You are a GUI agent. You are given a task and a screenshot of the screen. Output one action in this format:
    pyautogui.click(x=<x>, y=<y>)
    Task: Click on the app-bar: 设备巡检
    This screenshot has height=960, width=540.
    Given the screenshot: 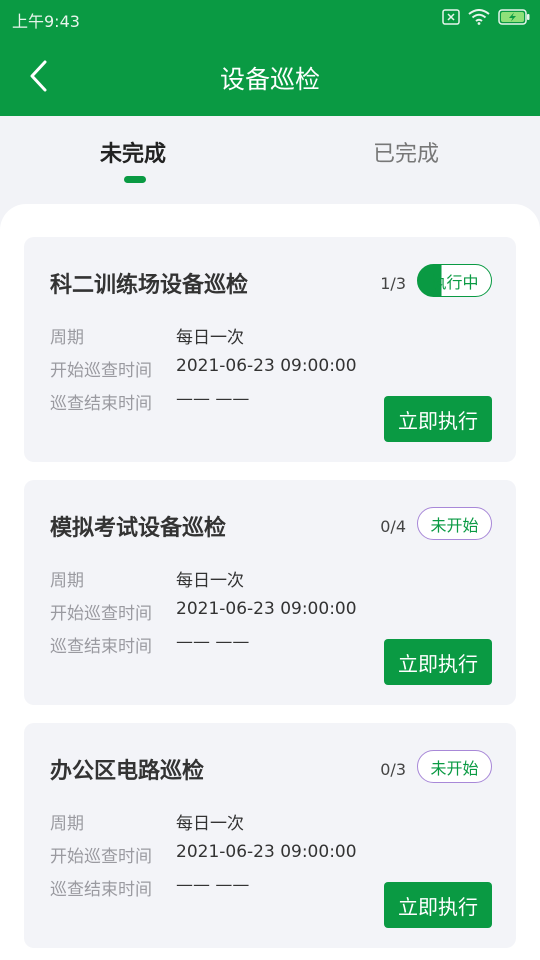 What is the action you would take?
    pyautogui.click(x=270, y=76)
    